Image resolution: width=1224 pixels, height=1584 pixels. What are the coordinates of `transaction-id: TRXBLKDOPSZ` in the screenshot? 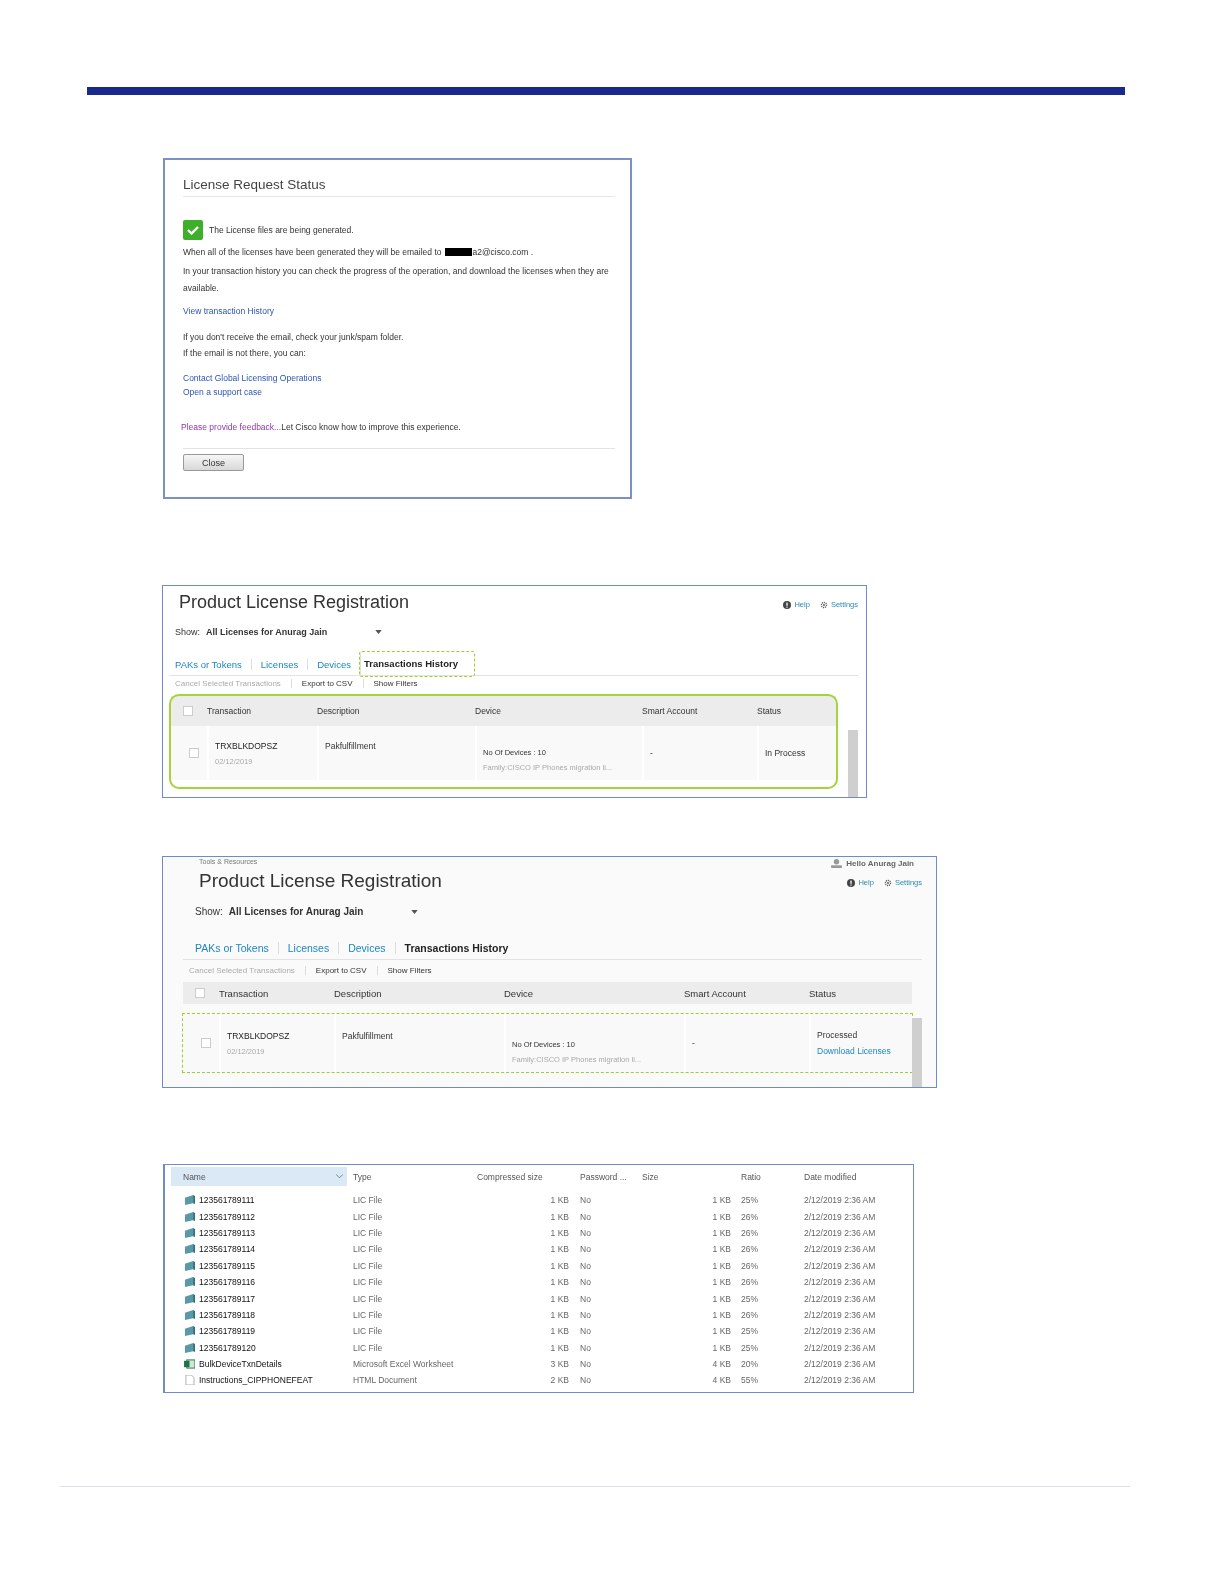 It's located at (259, 1035).